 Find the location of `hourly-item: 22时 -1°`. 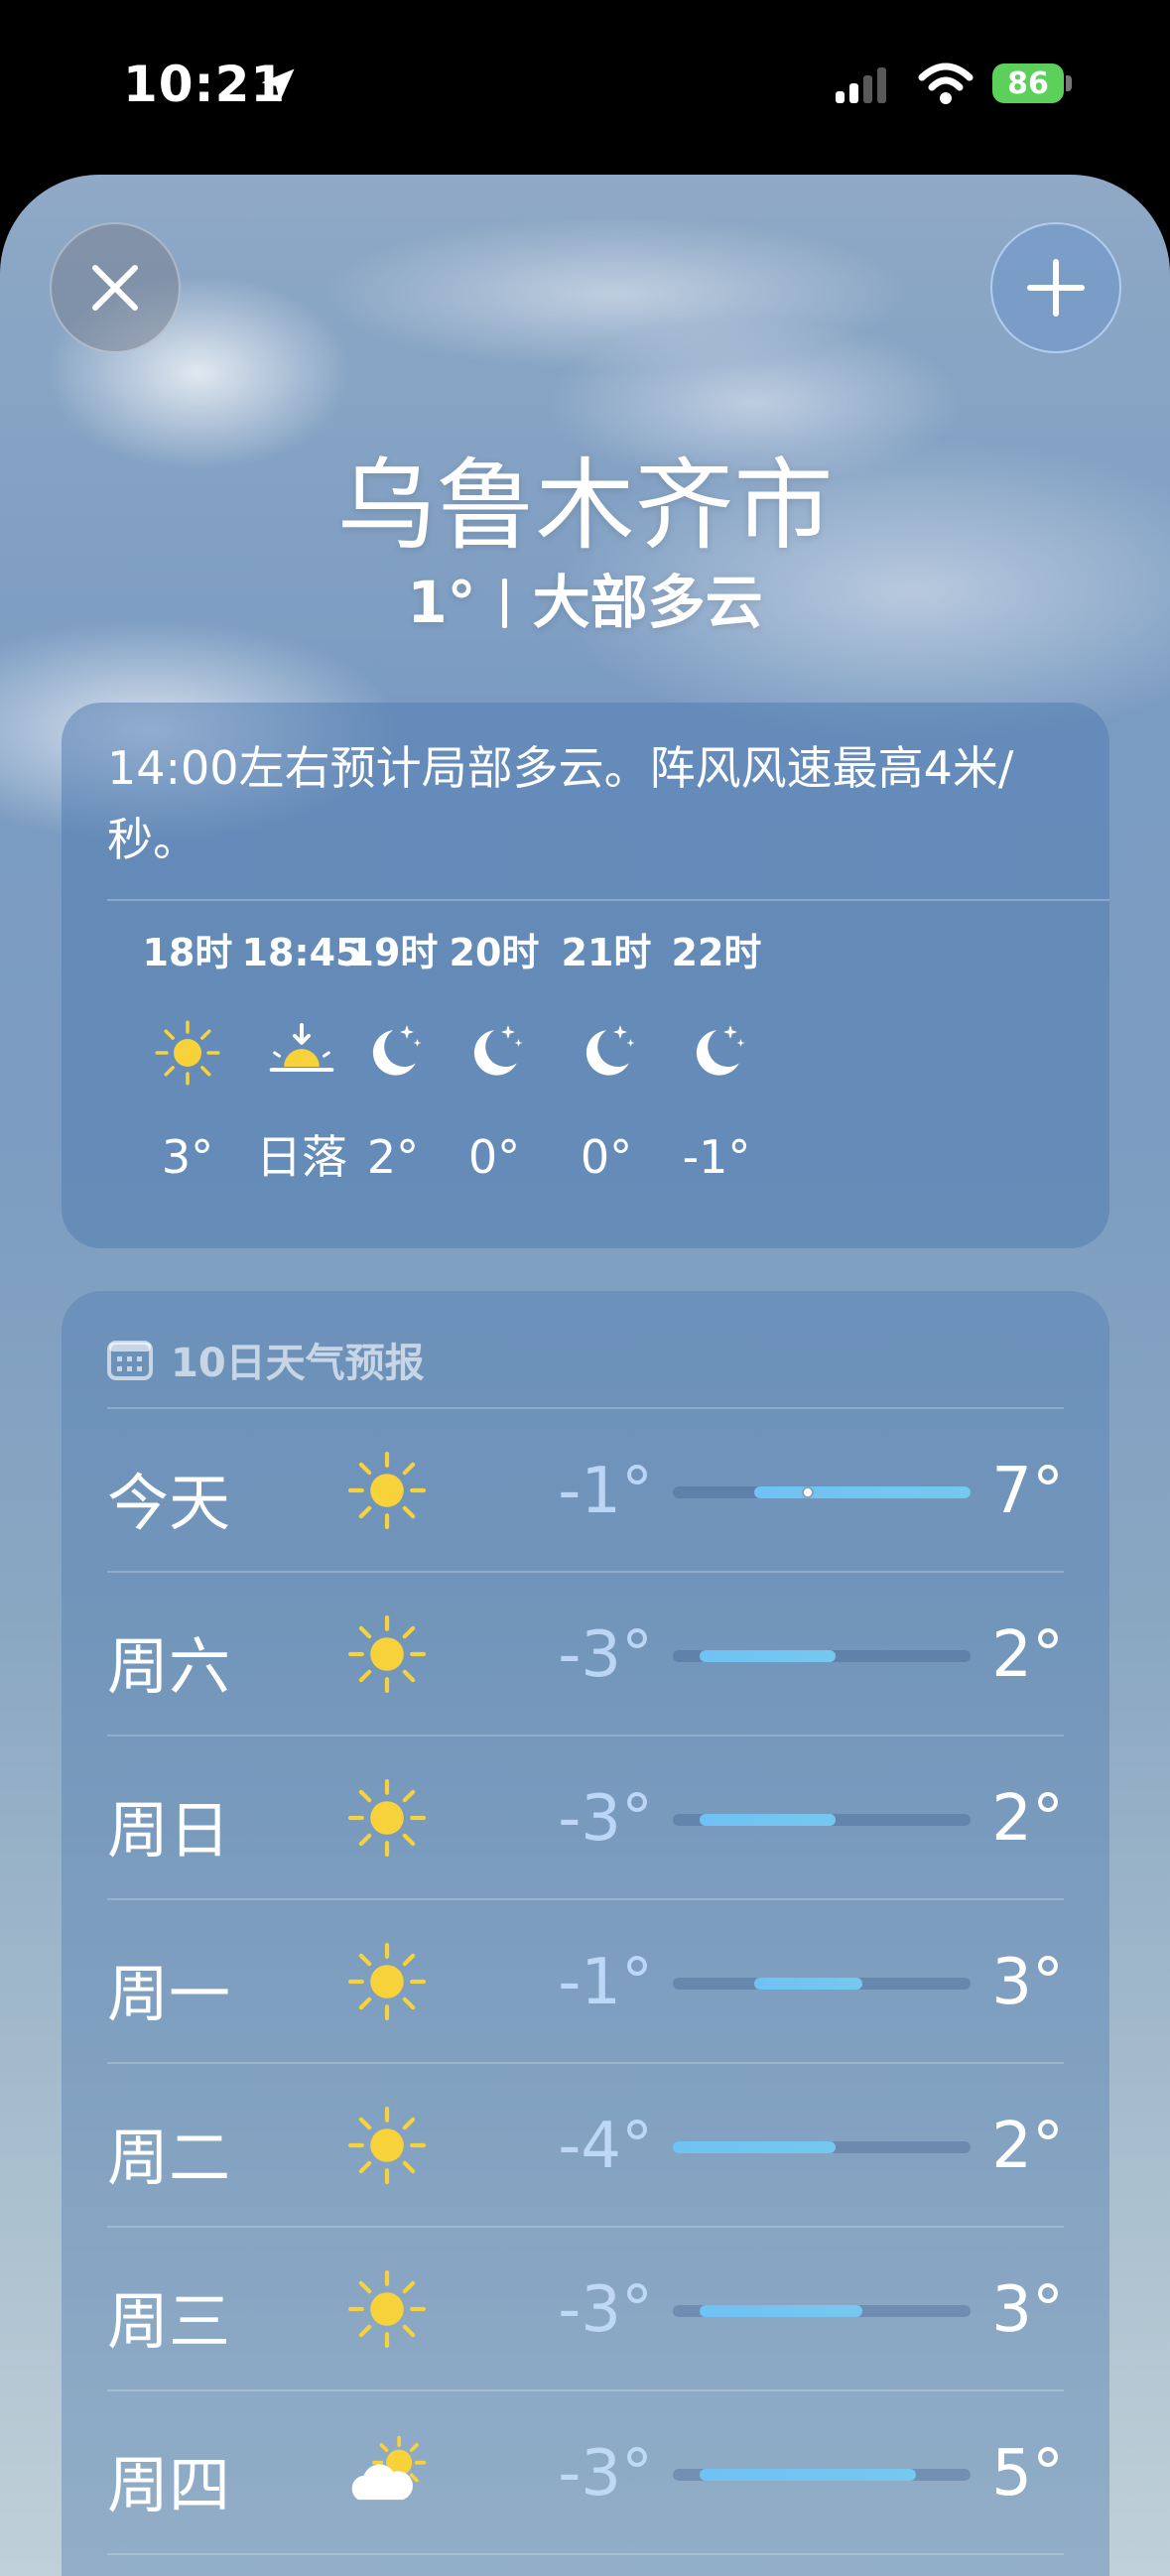

hourly-item: 22时 -1° is located at coordinates (716, 1057).